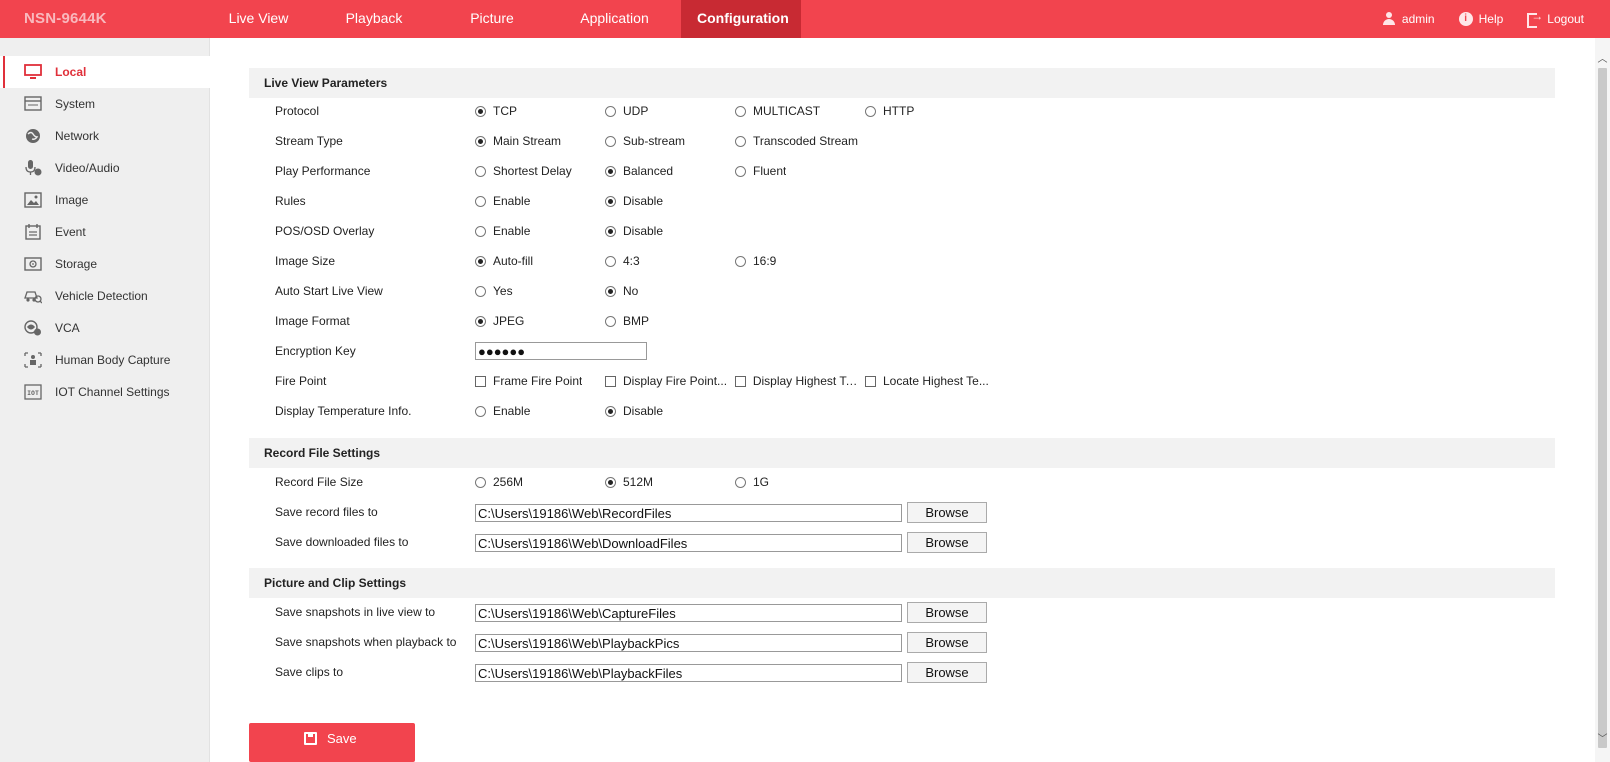 The height and width of the screenshot is (762, 1610). Describe the element at coordinates (343, 411) in the screenshot. I see `display-temp-label: Display Temperature Info.` at that location.